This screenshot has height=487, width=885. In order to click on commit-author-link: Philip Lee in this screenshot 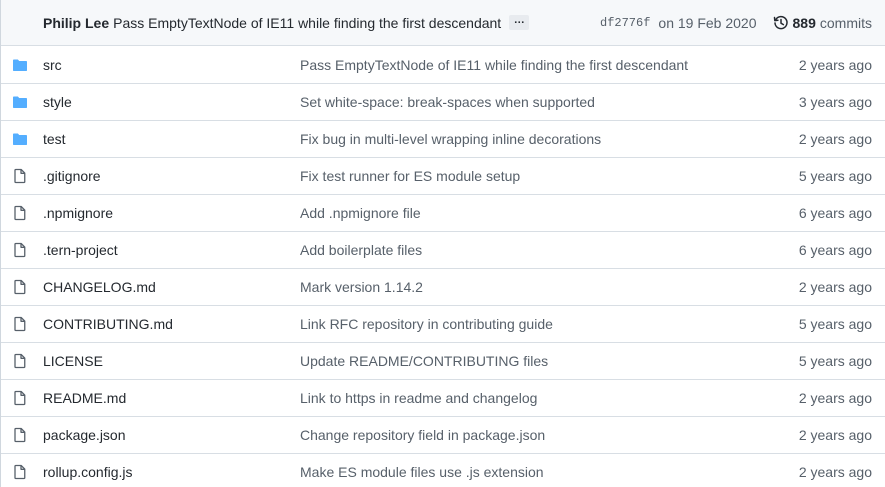, I will do `click(76, 23)`.